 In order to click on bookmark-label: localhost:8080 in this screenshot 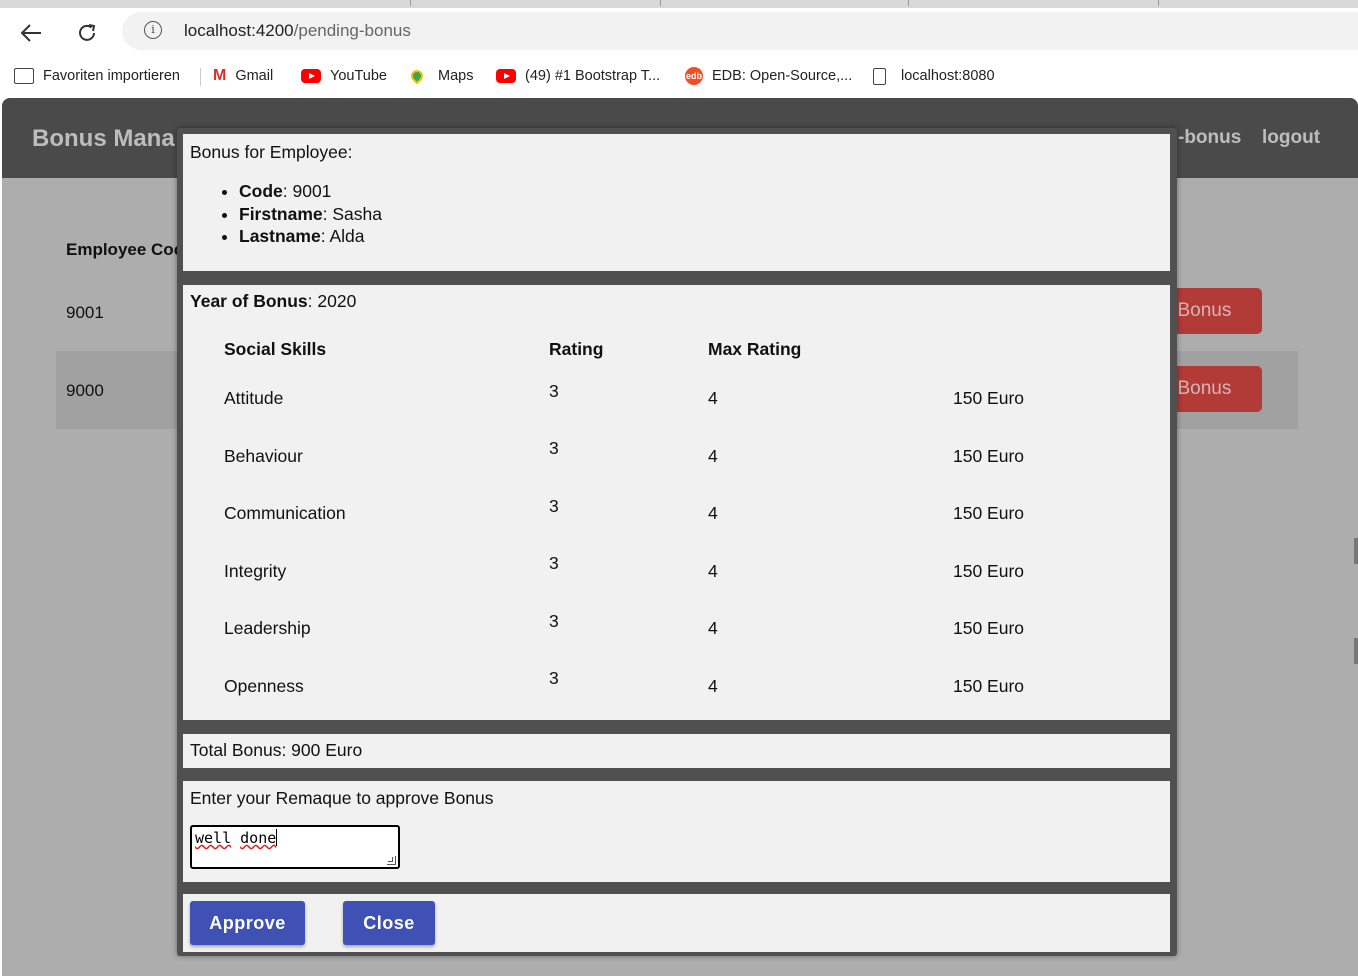, I will do `click(948, 76)`.